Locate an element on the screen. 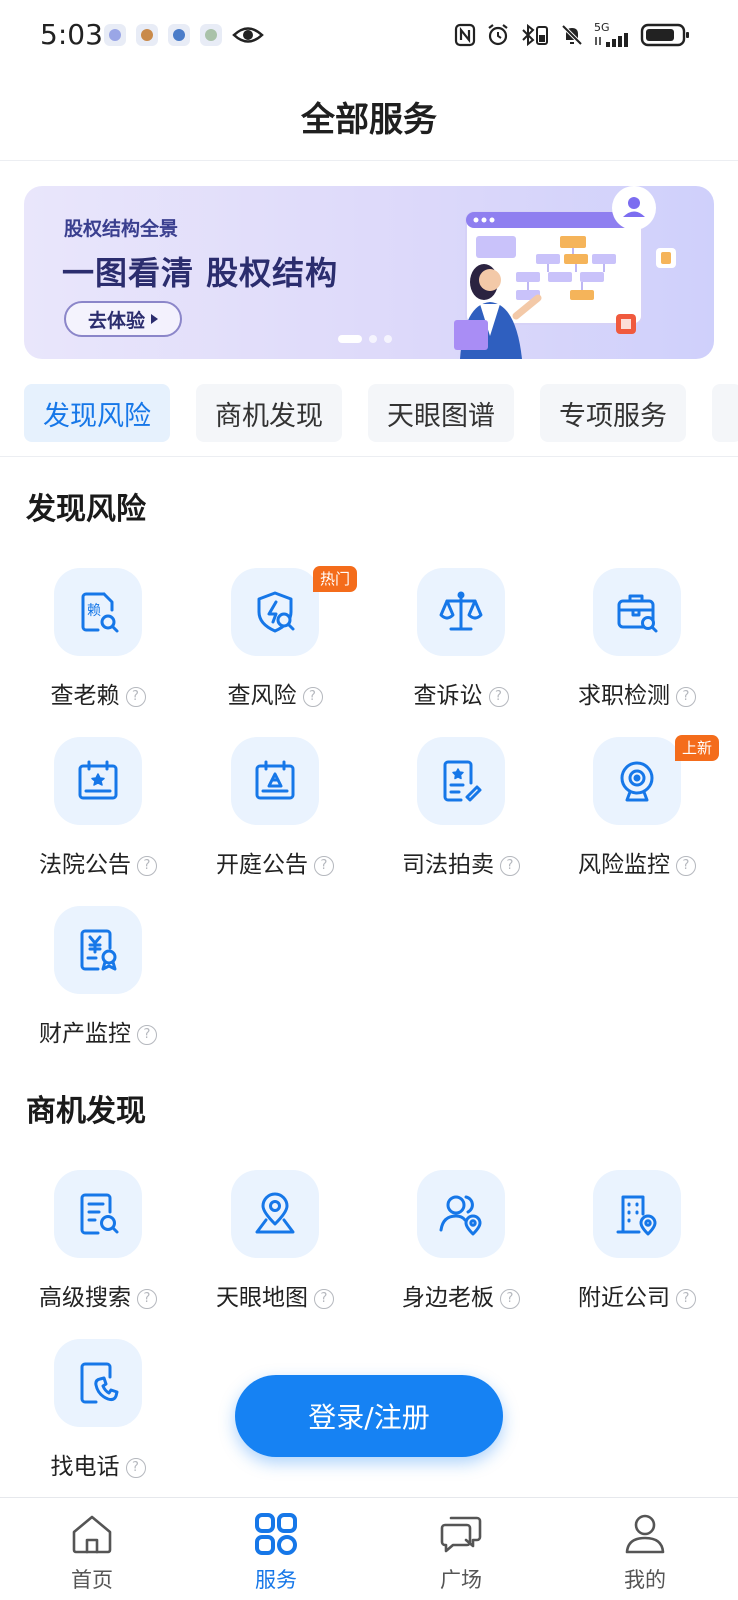  service-advanced-search: 高级搜索? is located at coordinates (98, 1245).